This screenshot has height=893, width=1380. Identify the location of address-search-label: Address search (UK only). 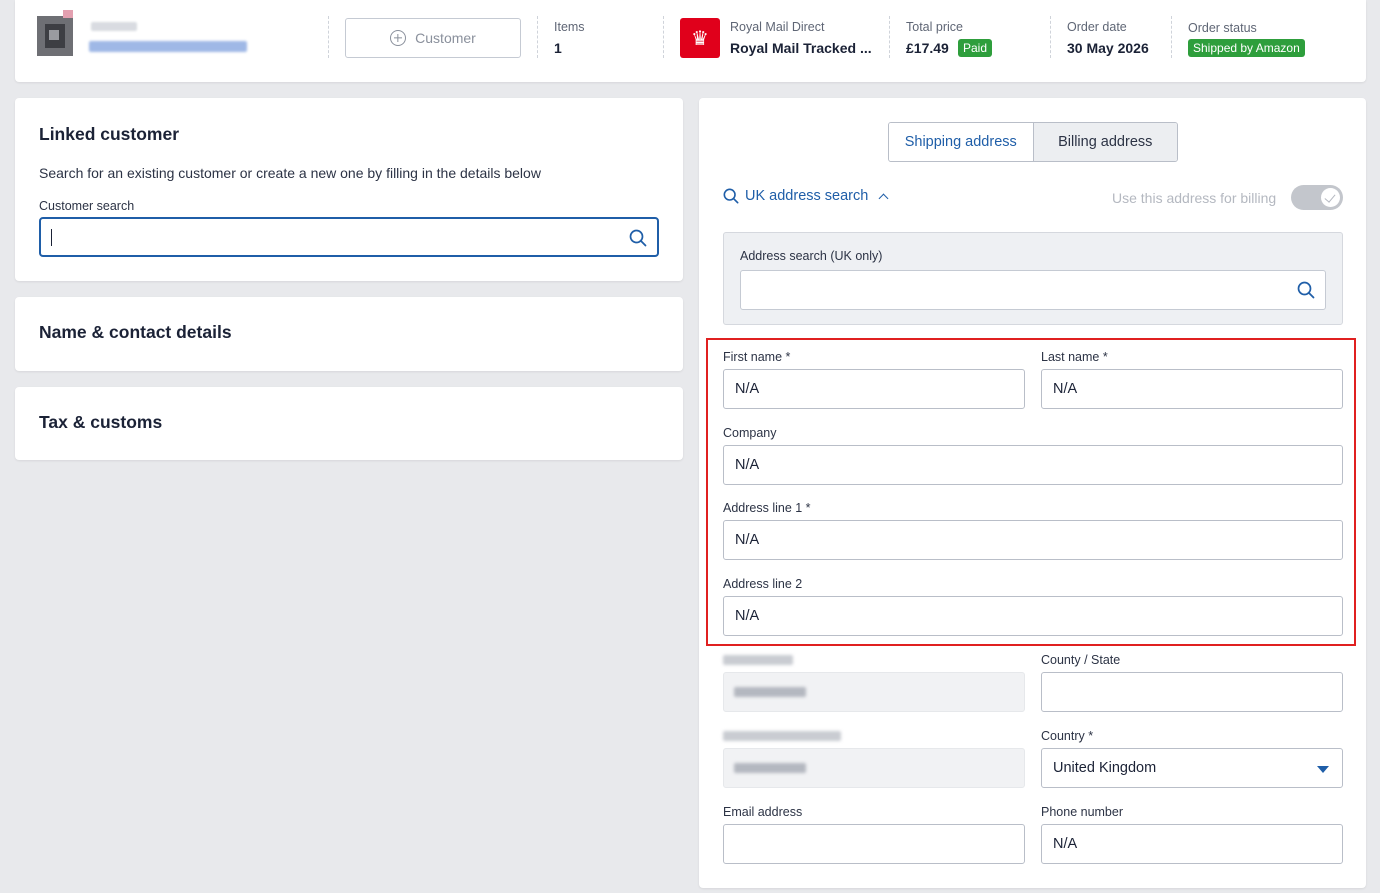
(811, 256).